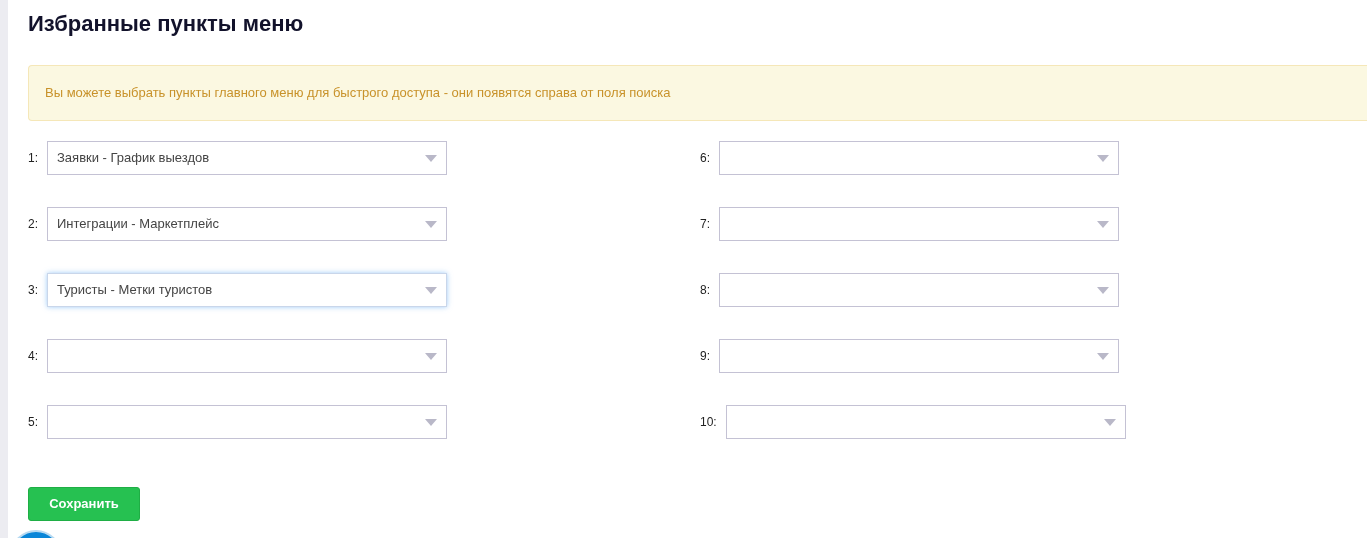  Describe the element at coordinates (247, 158) in the screenshot. I see `menu-item-select: Заявки - График выездов` at that location.